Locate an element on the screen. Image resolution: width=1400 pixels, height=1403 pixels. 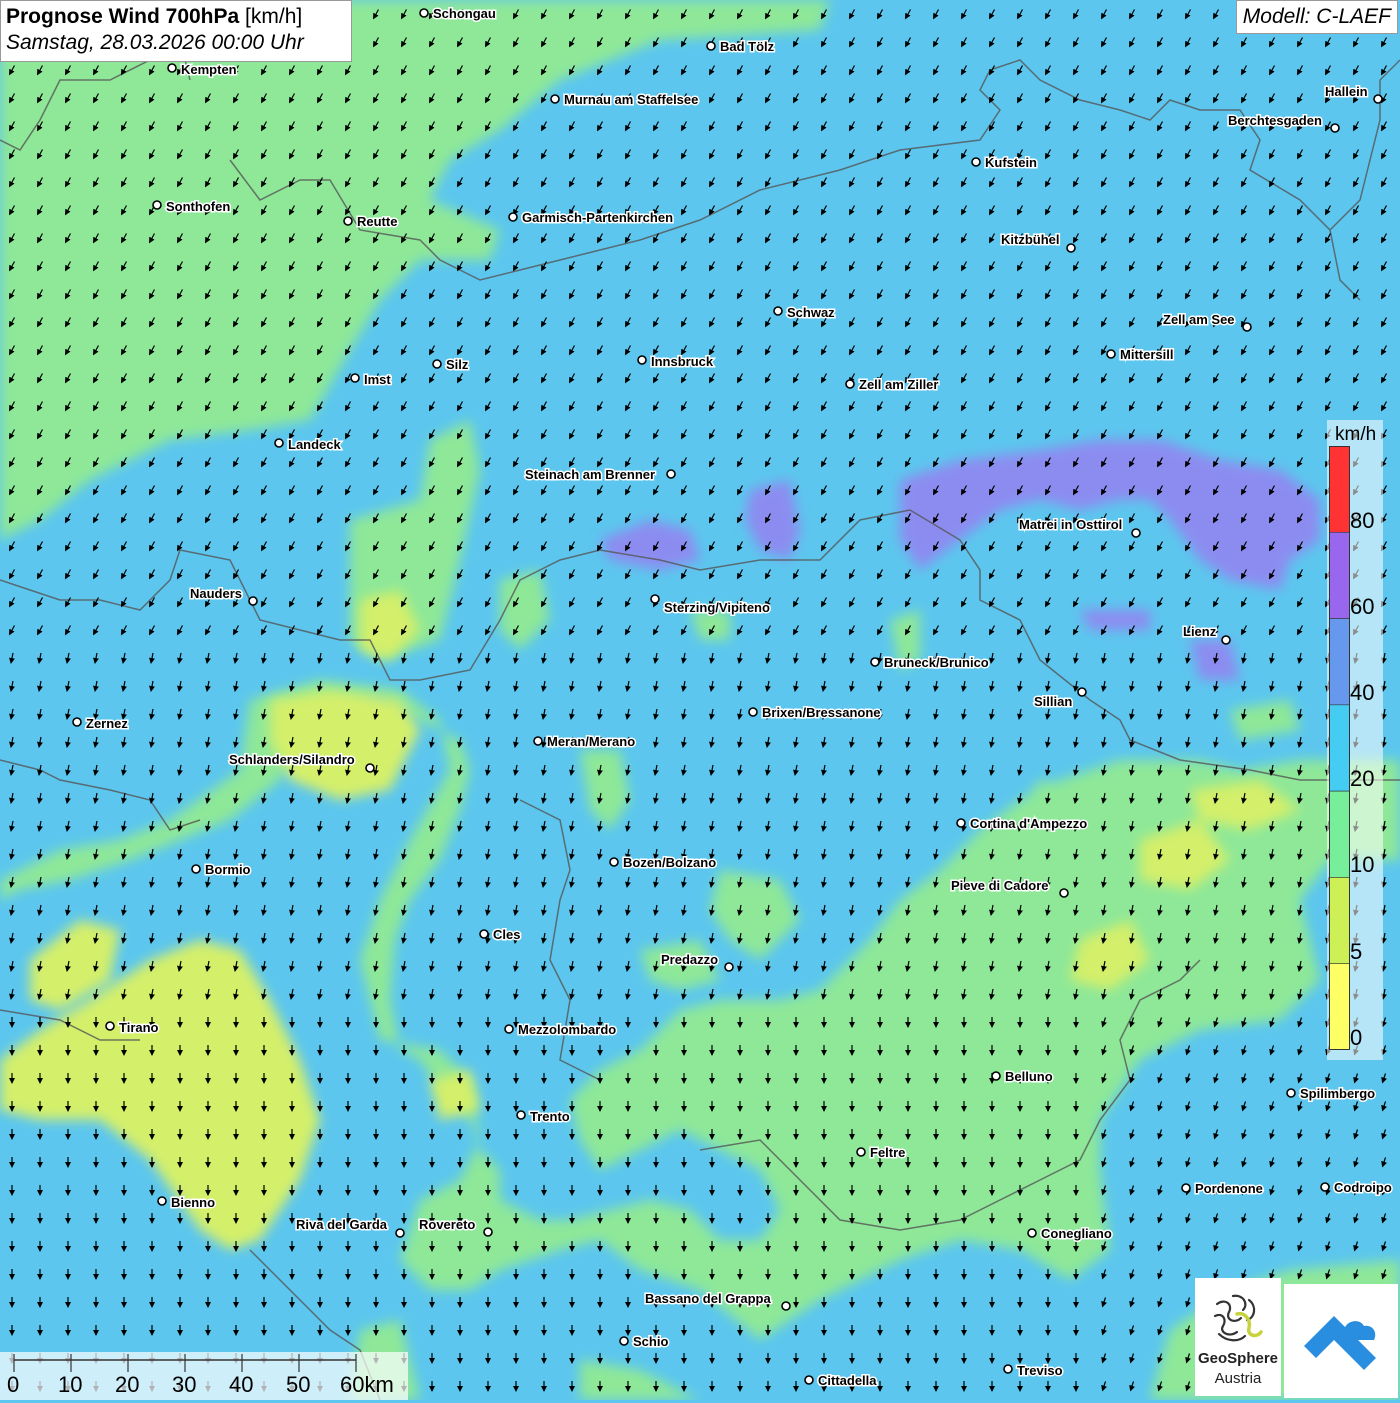
city-label: Schlanders/Silandro is located at coordinates (292, 759).